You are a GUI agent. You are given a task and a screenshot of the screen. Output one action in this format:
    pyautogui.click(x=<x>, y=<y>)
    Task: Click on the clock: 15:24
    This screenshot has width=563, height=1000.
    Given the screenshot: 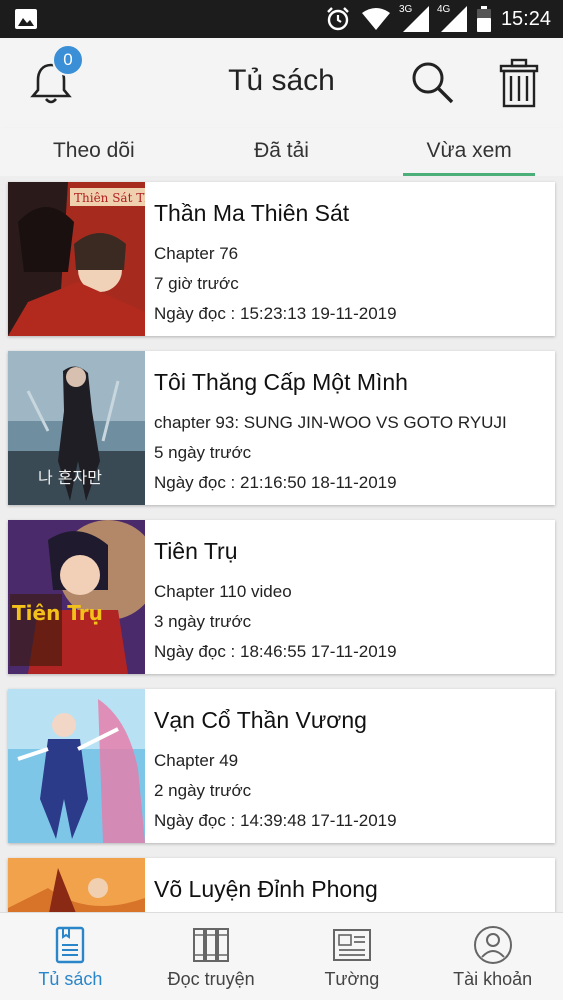 What is the action you would take?
    pyautogui.click(x=525, y=18)
    